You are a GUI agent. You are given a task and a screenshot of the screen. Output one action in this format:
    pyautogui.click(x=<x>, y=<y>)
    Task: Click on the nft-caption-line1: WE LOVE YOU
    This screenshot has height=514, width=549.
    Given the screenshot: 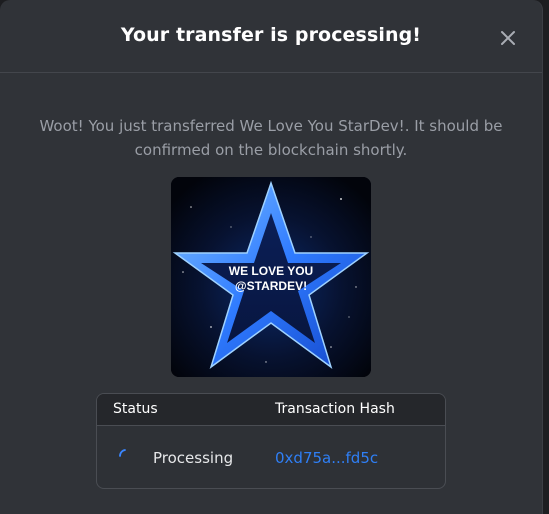 What is the action you would take?
    pyautogui.click(x=271, y=271)
    